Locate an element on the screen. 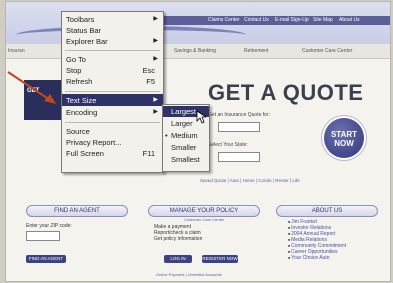 Image resolution: width=393 pixels, height=283 pixels. menu-item-source: Source is located at coordinates (112, 131).